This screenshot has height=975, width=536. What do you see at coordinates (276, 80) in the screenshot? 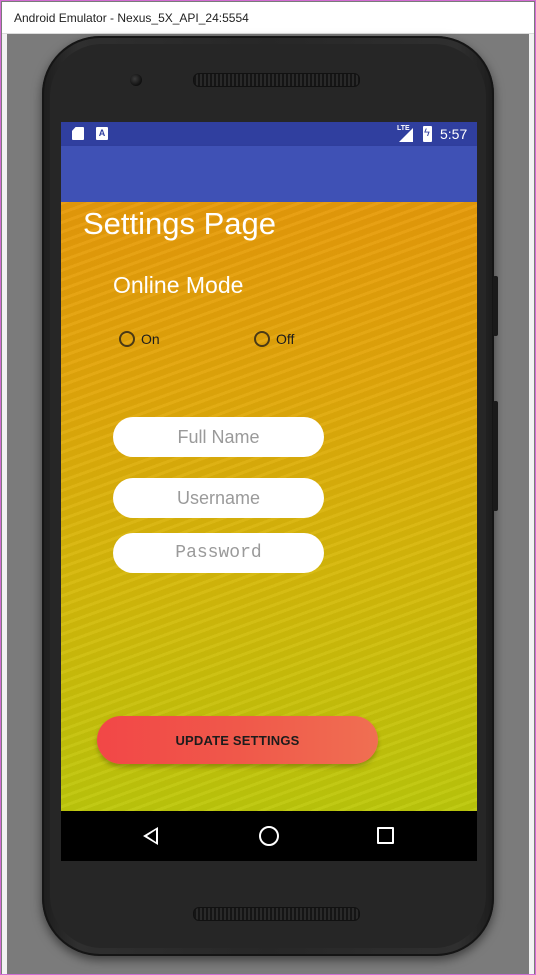
I see `top-speaker-grille` at bounding box center [276, 80].